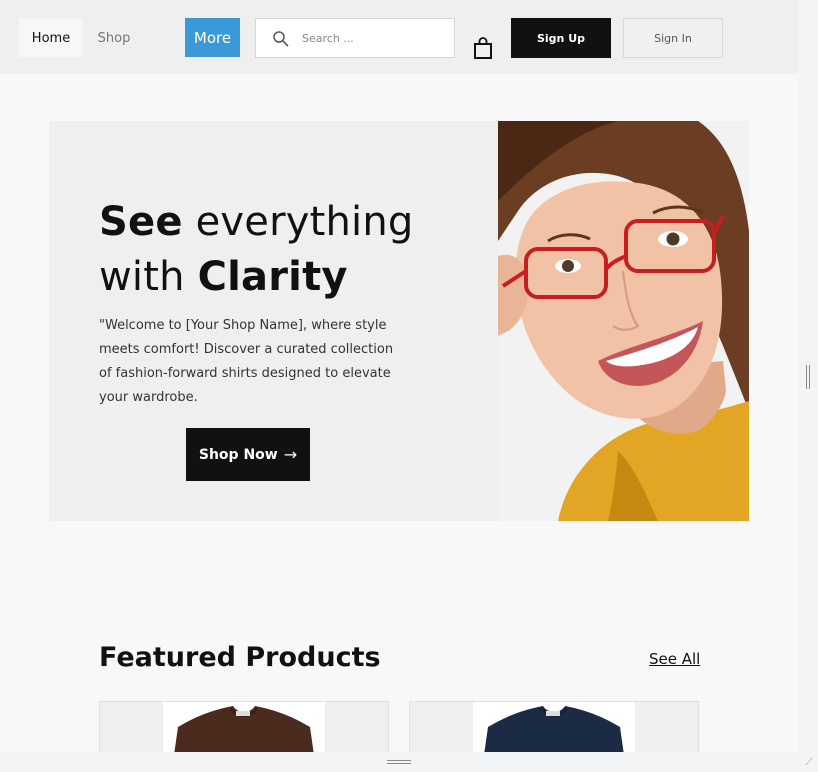  I want to click on featured-products-title: Featured Products, so click(240, 657).